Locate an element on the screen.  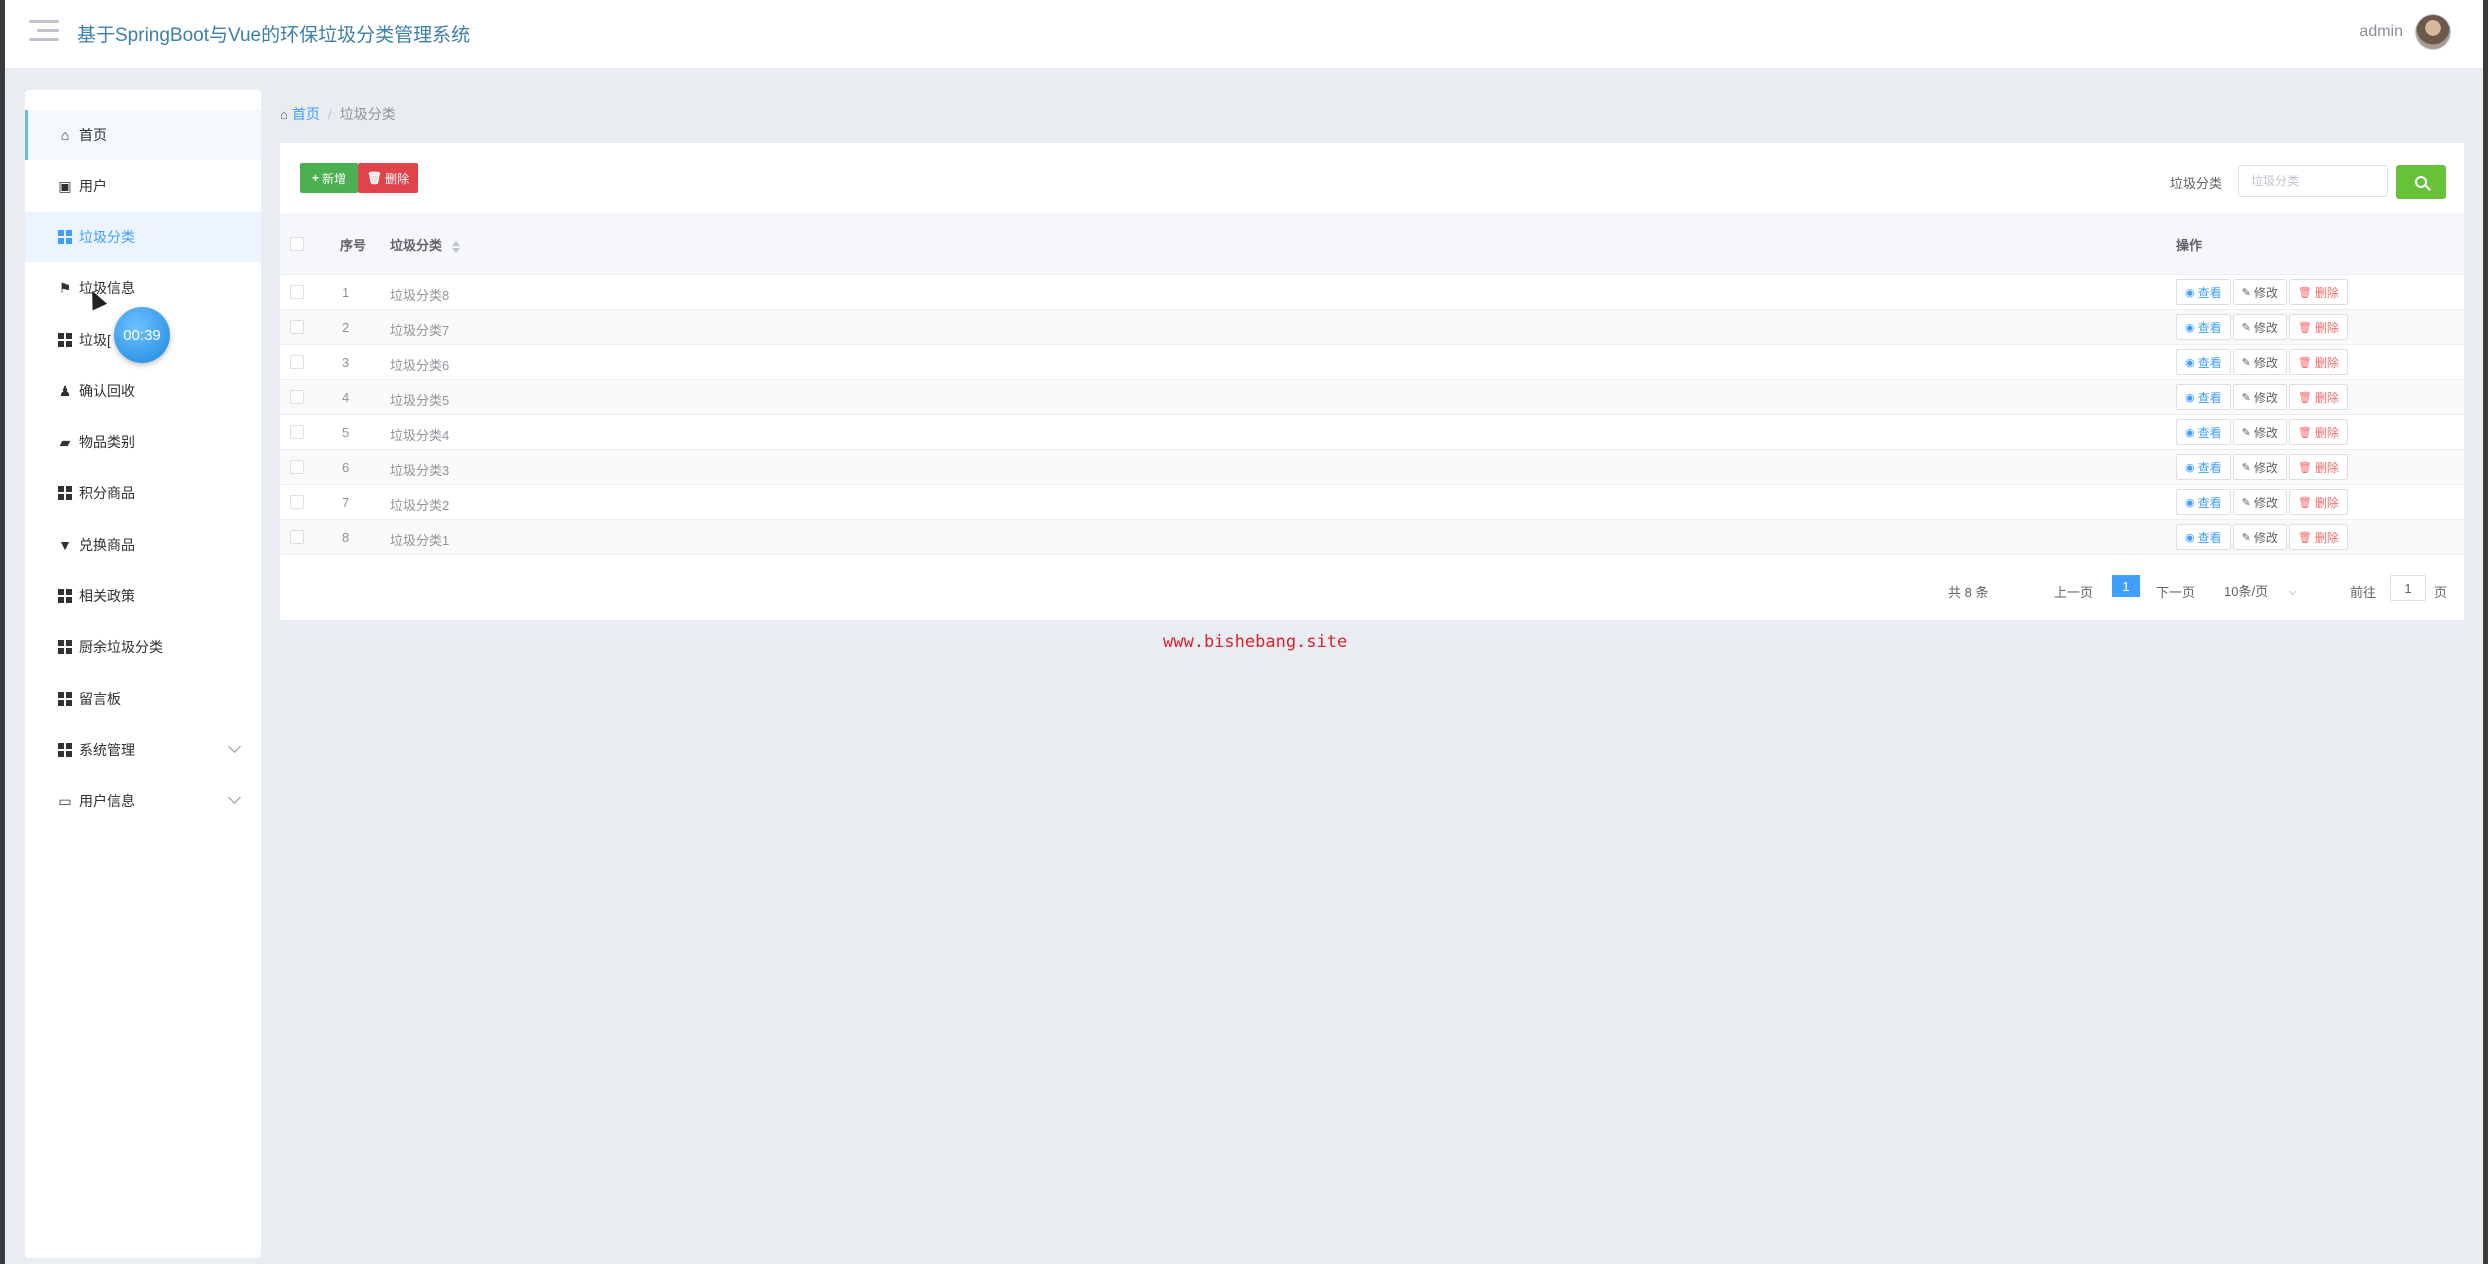
sidebar-item-garbage-info: ⚑ 垃圾信息 is located at coordinates (143, 288).